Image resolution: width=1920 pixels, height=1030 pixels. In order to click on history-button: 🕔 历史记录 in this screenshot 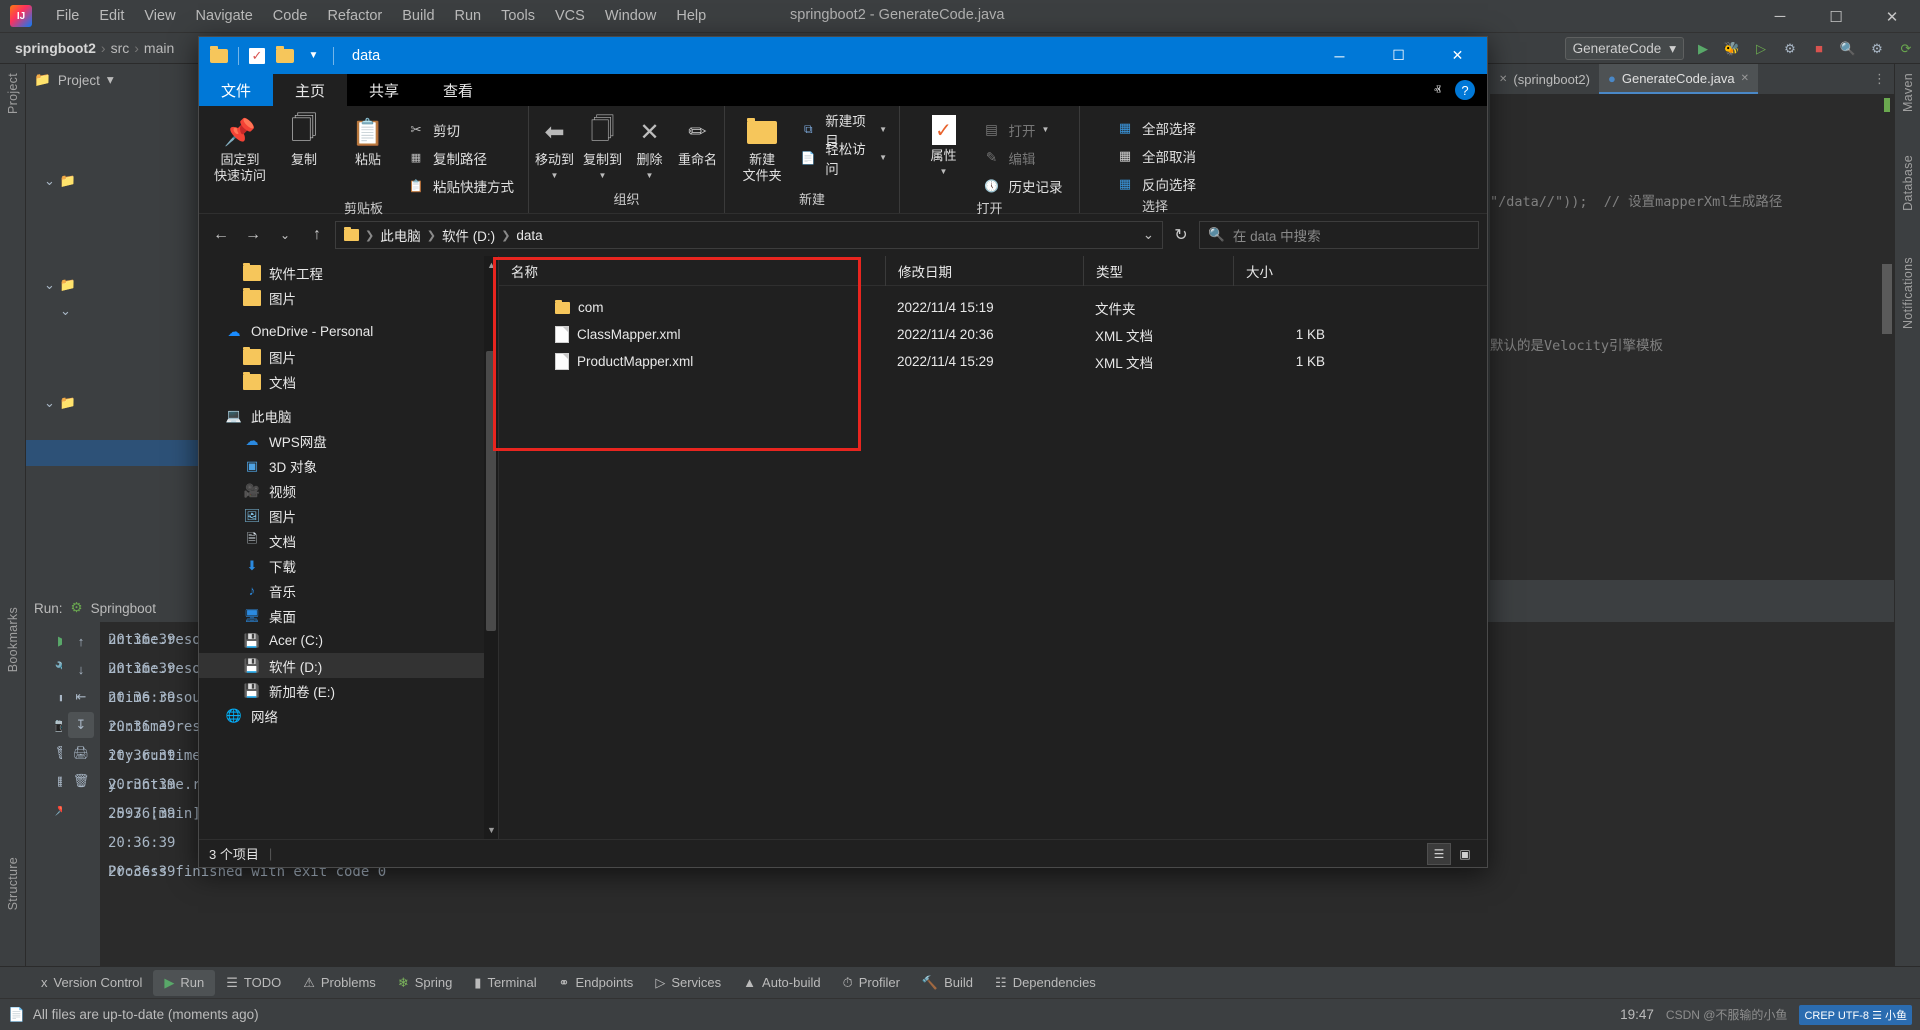, I will do `click(1022, 185)`.